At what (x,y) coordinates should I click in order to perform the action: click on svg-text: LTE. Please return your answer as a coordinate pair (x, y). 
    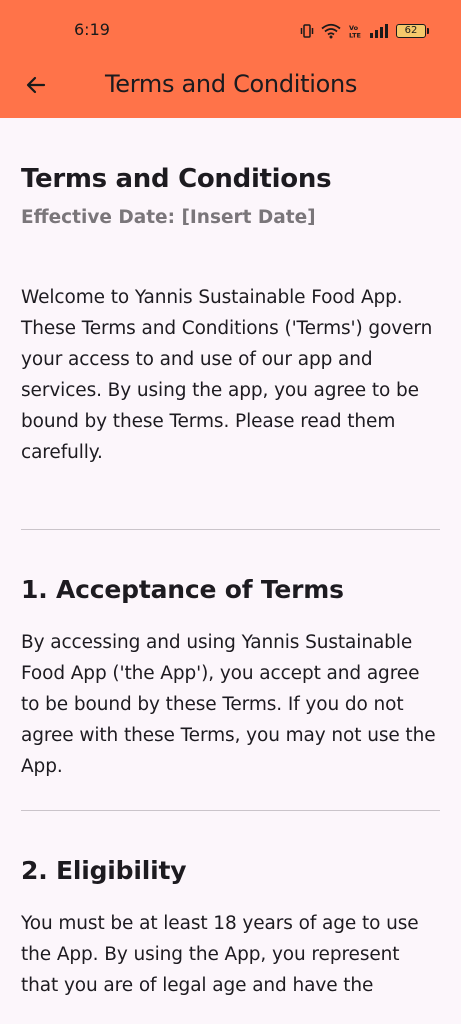
    Looking at the image, I should click on (355, 36).